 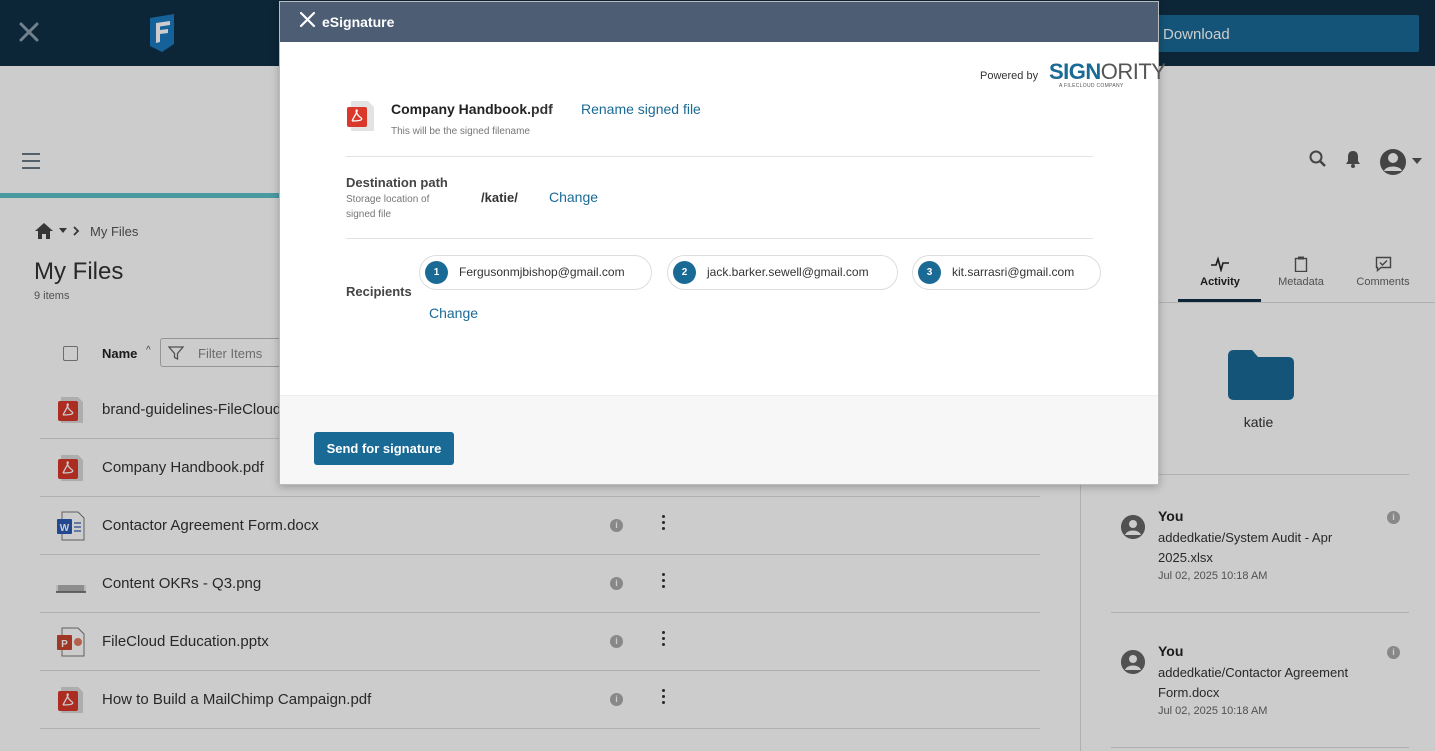 What do you see at coordinates (573, 197) in the screenshot?
I see `change-destination-link: Change` at bounding box center [573, 197].